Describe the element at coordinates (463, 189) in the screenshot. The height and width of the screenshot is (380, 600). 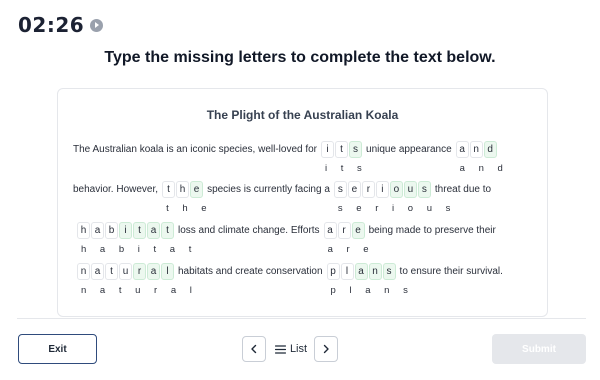
I see `passage-text: threat due to` at that location.